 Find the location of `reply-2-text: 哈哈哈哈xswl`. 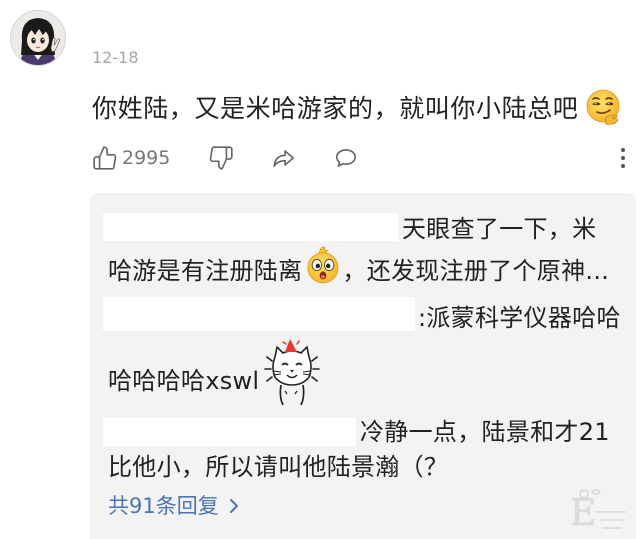

reply-2-text: 哈哈哈哈xswl is located at coordinates (184, 380).